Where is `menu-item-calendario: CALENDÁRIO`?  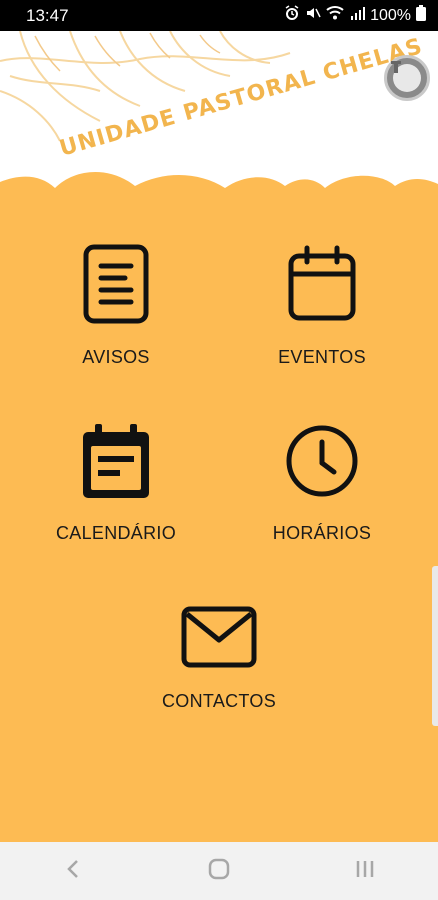
menu-item-calendario: CALENDÁRIO is located at coordinates (116, 483).